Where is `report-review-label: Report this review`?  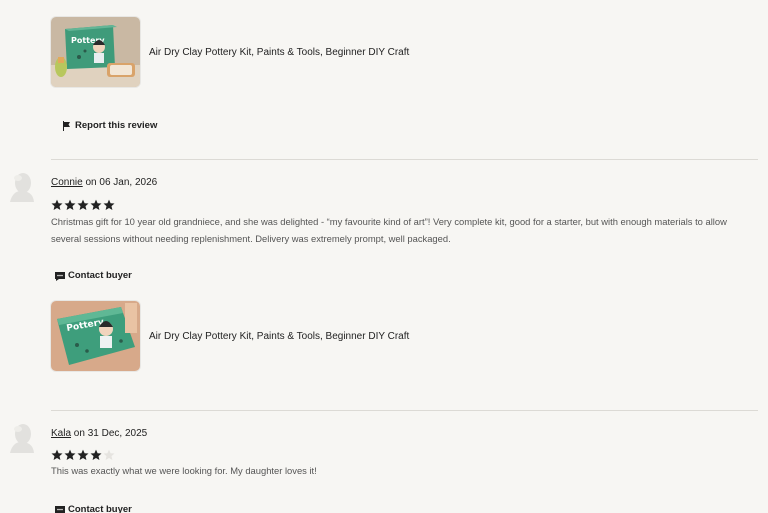 report-review-label: Report this review is located at coordinates (116, 125).